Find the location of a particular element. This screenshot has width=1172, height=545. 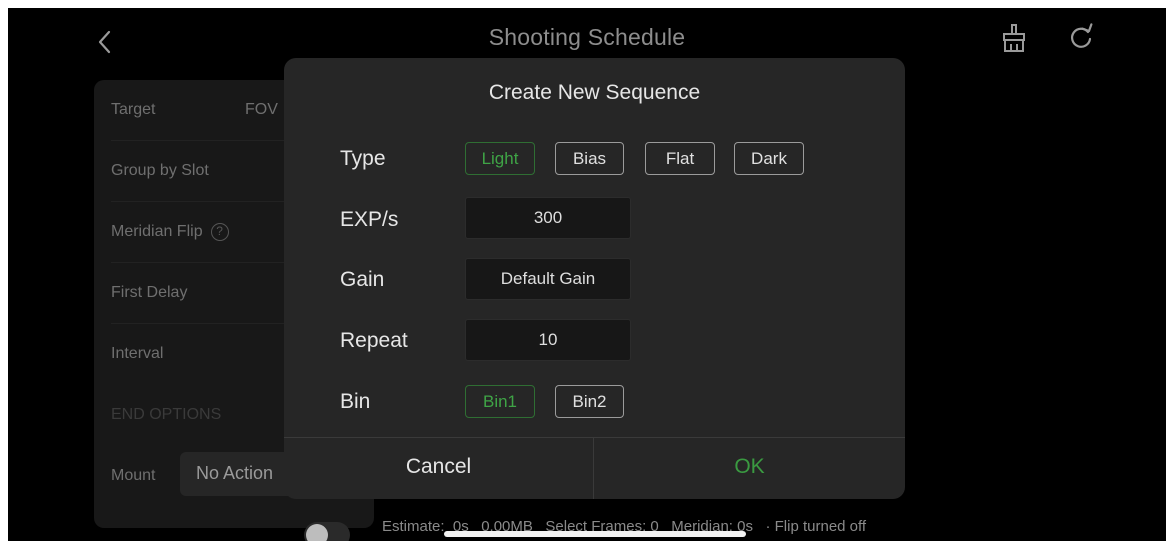

bin-label: Bin is located at coordinates (355, 401).